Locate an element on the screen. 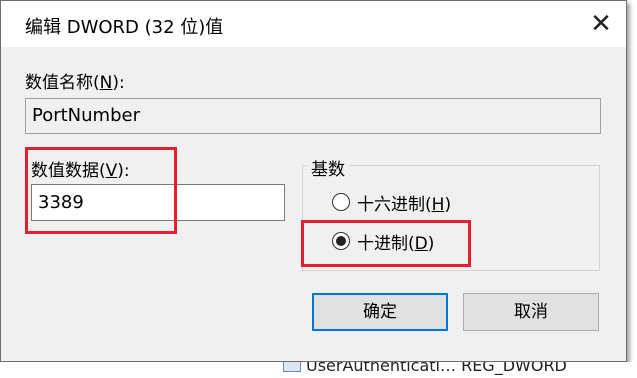 The image size is (637, 378). value-name-label: 数值名称(N): is located at coordinates (75, 83).